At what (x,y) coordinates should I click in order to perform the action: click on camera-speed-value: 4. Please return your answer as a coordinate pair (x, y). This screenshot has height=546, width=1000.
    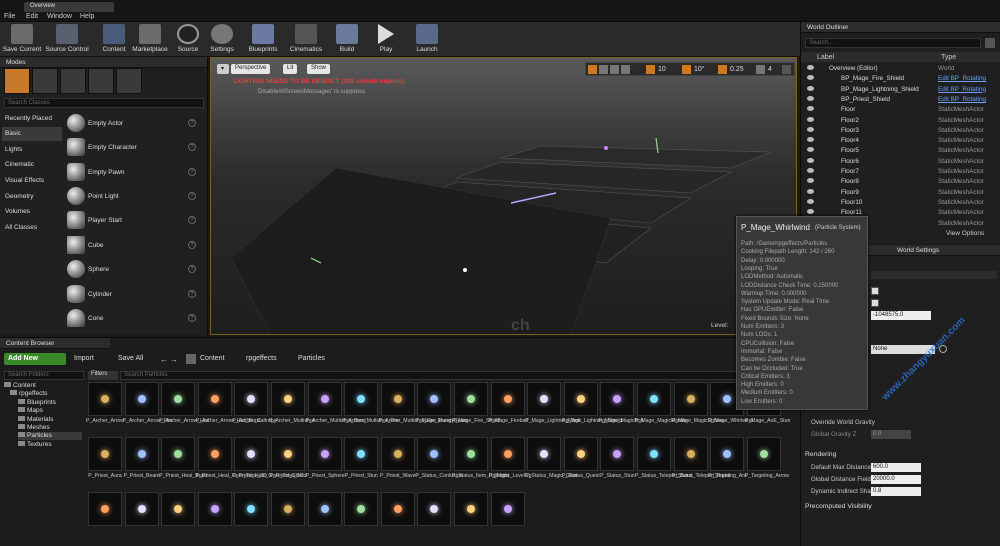
    Looking at the image, I should click on (770, 69).